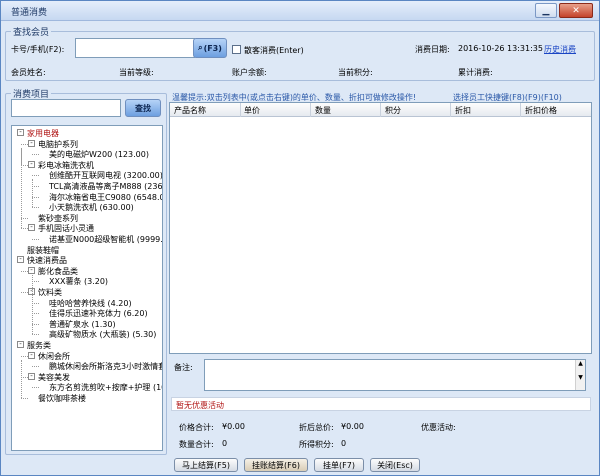 This screenshot has width=600, height=476. Describe the element at coordinates (316, 427) in the screenshot. I see `discount-total-label: 折后总价:` at that location.